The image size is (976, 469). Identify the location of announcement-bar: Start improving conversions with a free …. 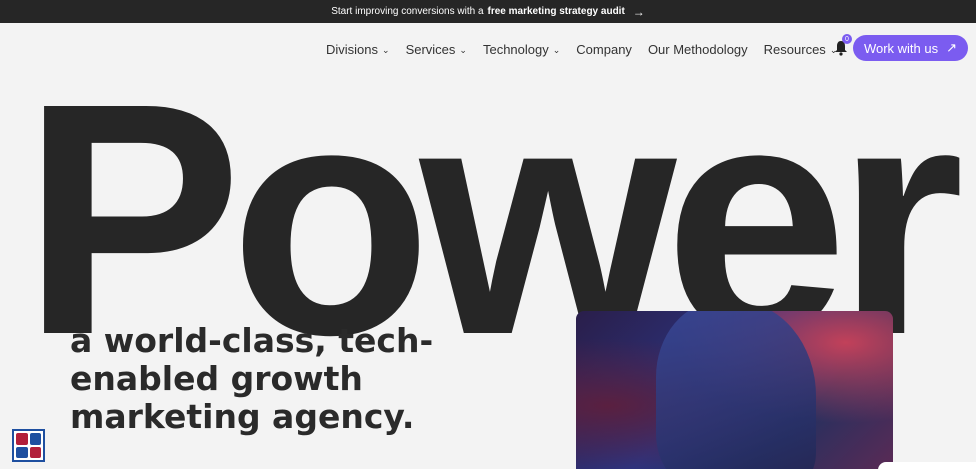
(488, 11).